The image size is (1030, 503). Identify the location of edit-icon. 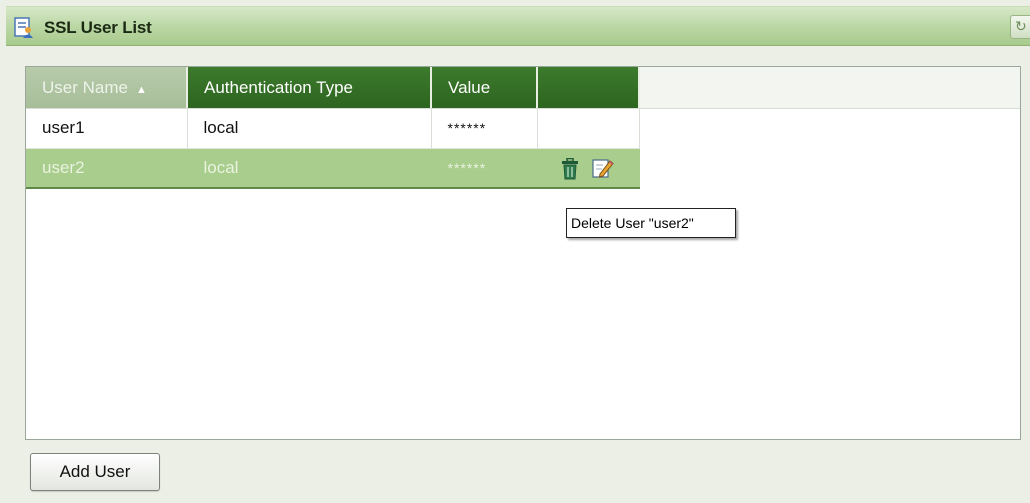
(602, 168).